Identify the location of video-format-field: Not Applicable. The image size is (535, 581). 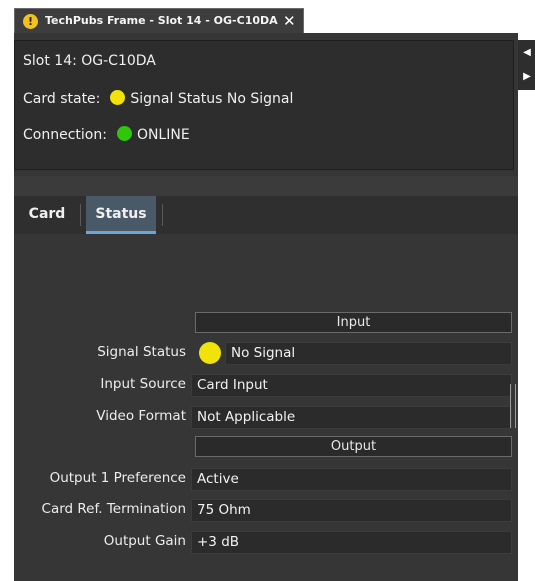
(351, 417).